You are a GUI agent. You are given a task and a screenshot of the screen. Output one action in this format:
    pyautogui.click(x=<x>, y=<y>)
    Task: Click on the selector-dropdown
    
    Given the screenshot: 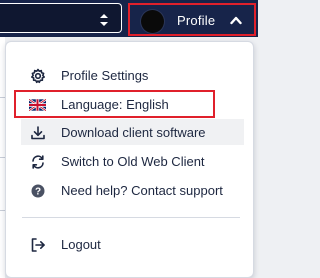 What is the action you would take?
    pyautogui.click(x=61, y=18)
    